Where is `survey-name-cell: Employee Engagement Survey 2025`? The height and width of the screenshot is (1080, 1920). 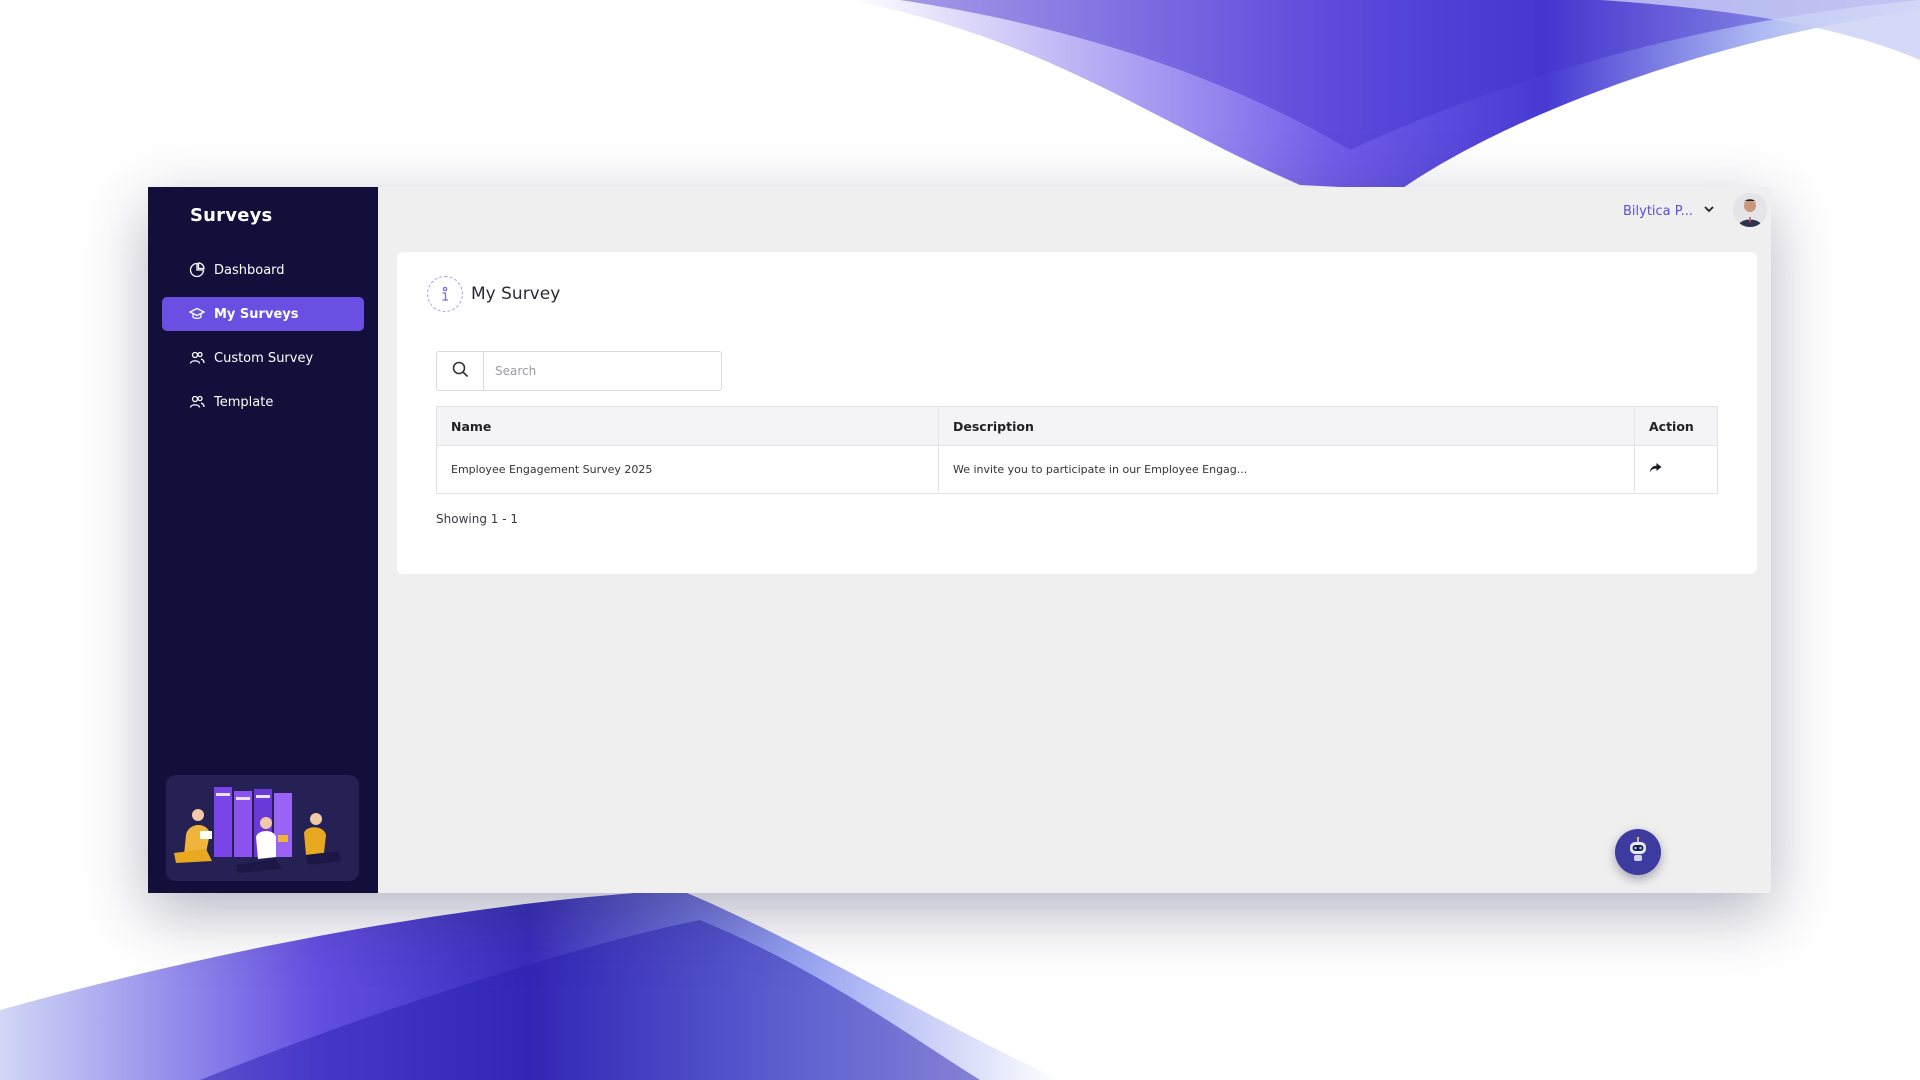
survey-name-cell: Employee Engagement Survey 2025 is located at coordinates (687, 469).